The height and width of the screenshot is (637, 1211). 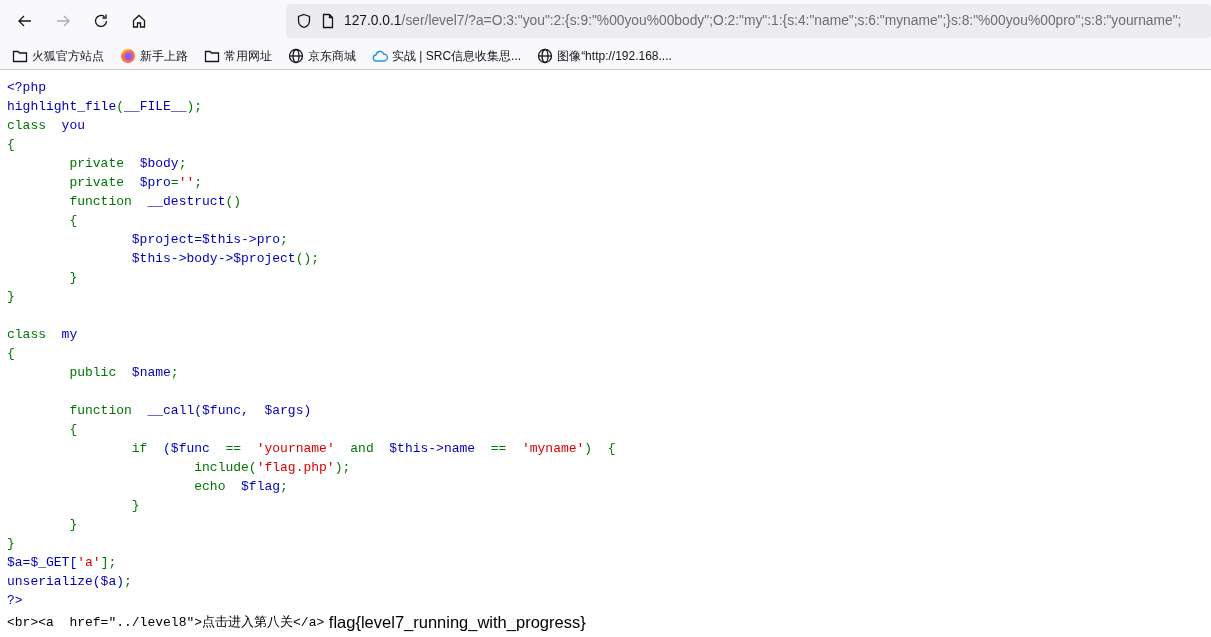 I want to click on back-icon, so click(x=25, y=21).